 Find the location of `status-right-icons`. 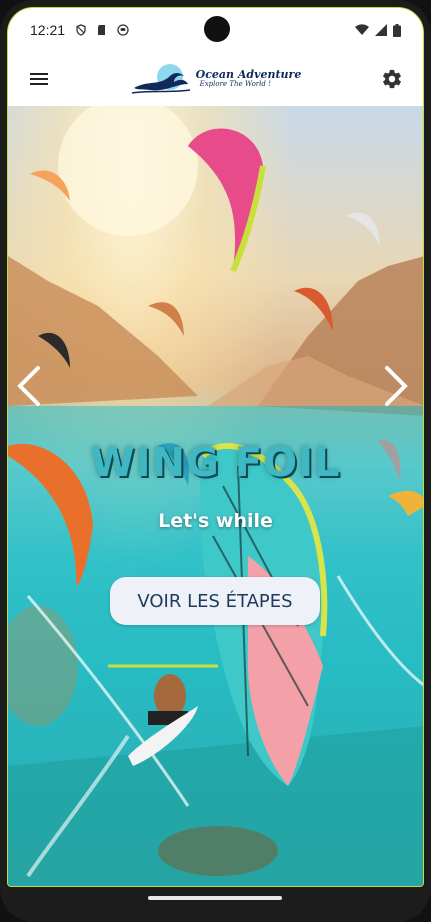

status-right-icons is located at coordinates (378, 30).